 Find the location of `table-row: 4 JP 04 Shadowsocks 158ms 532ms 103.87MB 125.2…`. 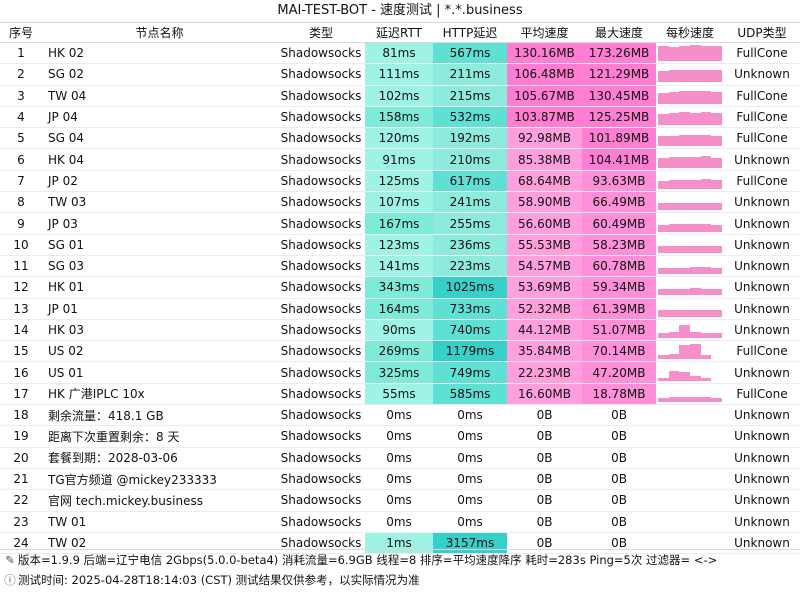

table-row: 4 JP 04 Shadowsocks 158ms 532ms 103.87MB 125.2… is located at coordinates (400, 117).